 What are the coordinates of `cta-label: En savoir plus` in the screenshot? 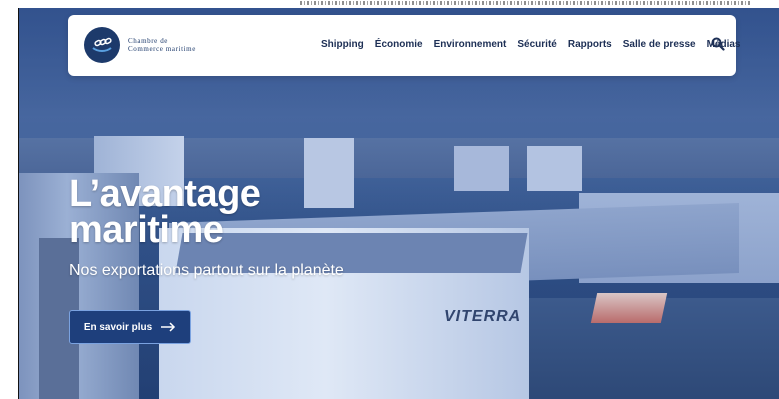 It's located at (118, 327).